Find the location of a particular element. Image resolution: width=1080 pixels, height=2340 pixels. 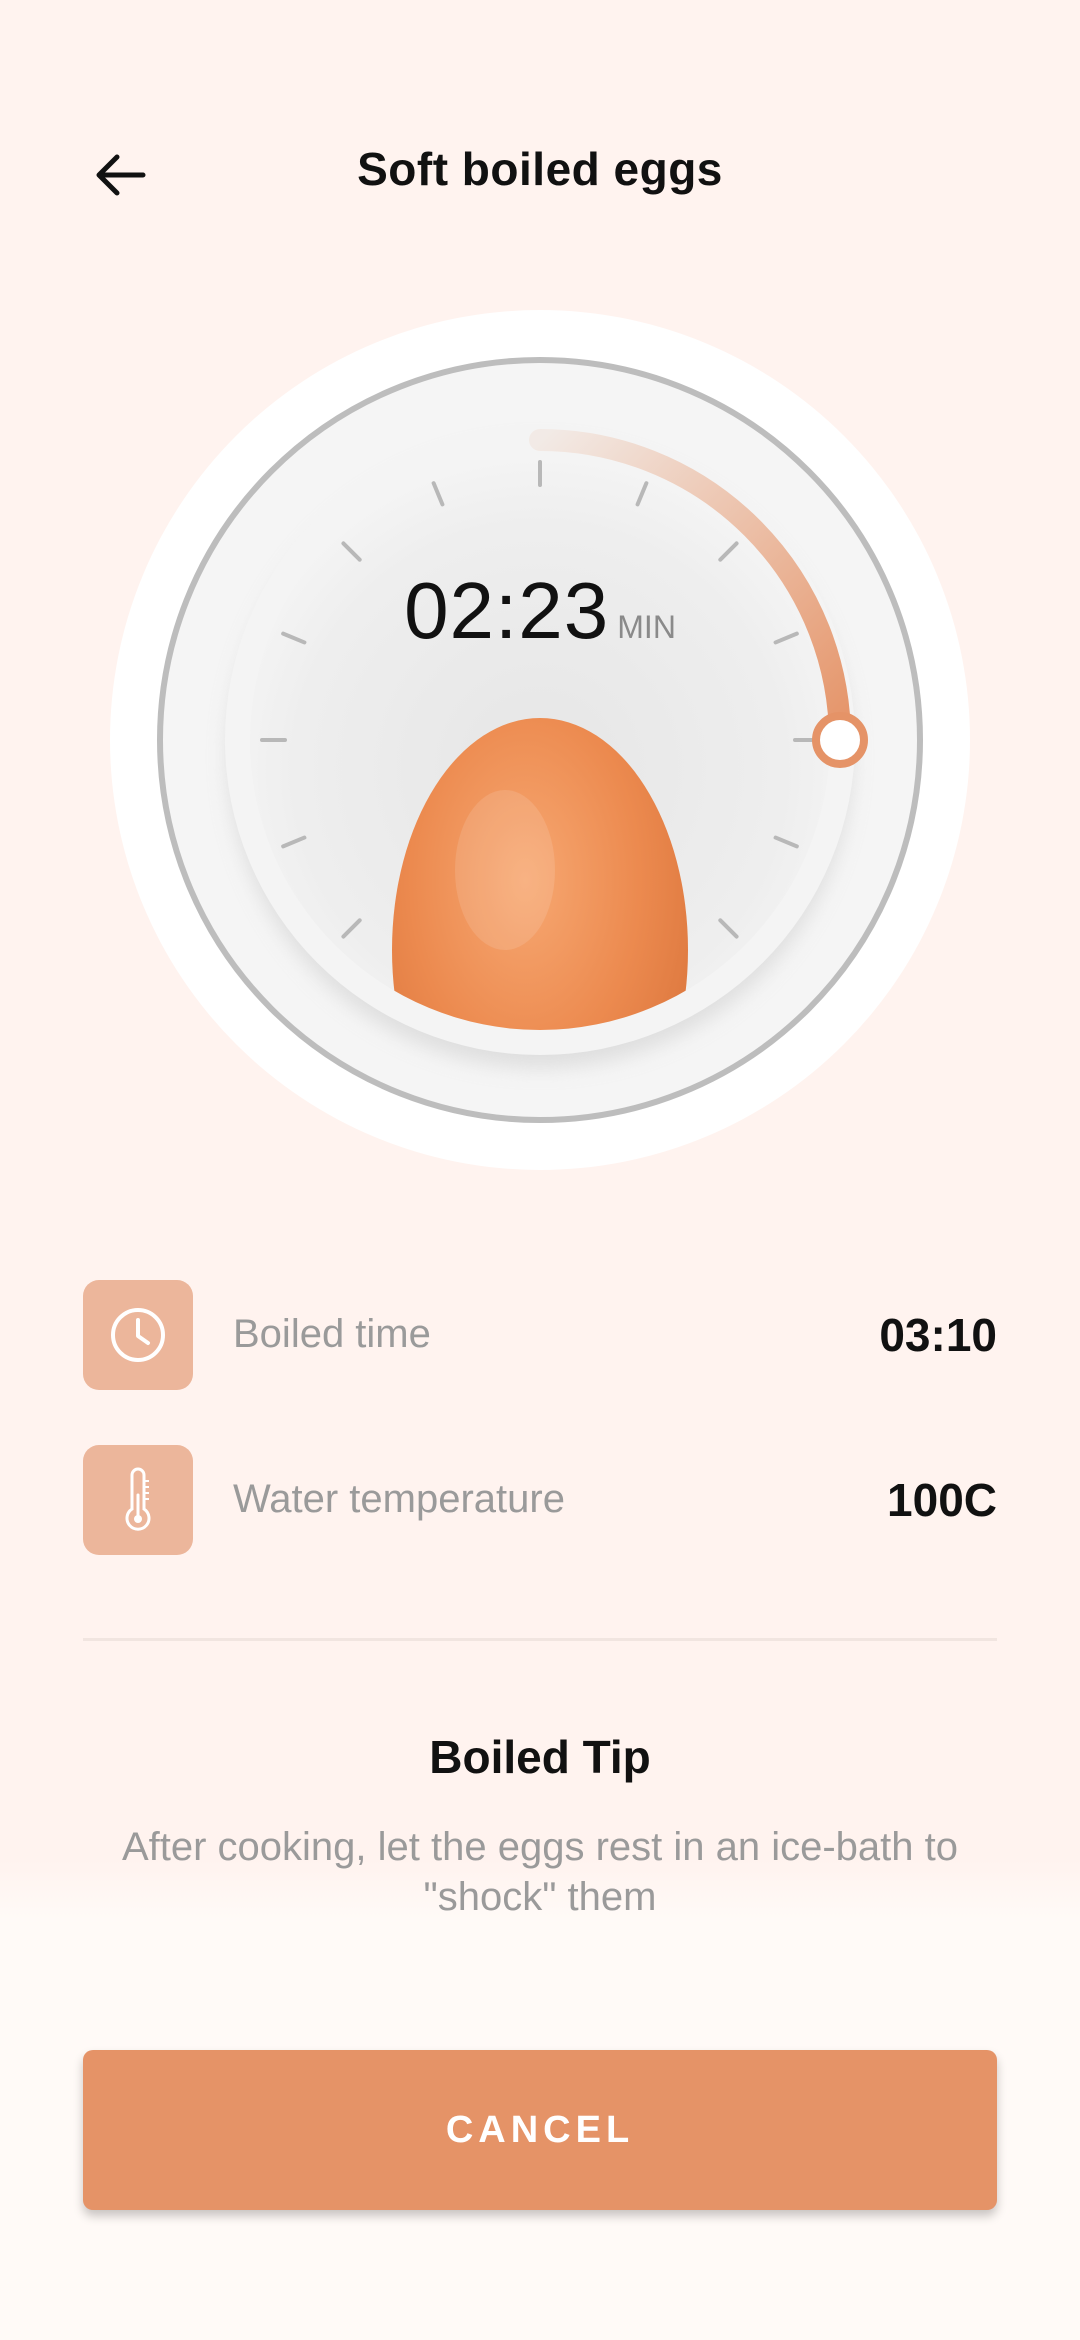

clock-icon is located at coordinates (138, 1335).